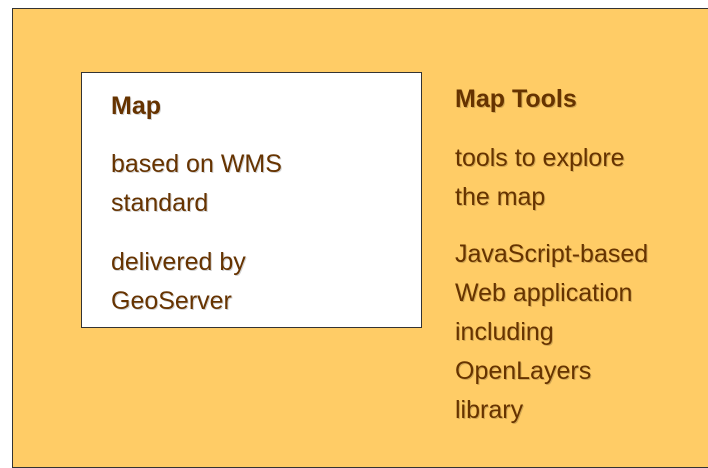 This screenshot has height=468, width=708. What do you see at coordinates (540, 158) in the screenshot?
I see `map-tools-item-1-line-1: tools to explore` at bounding box center [540, 158].